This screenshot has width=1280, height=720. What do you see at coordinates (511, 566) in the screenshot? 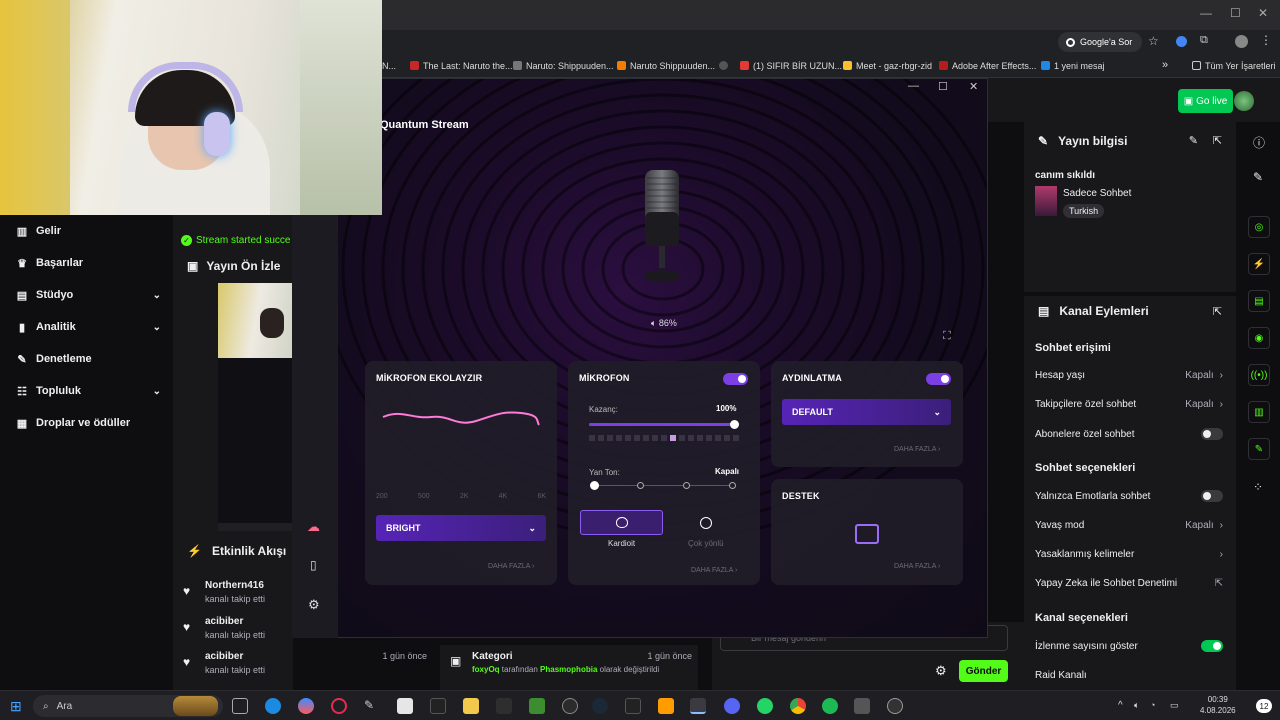
I see `eq-more-link: DAHA FAZLA ›` at bounding box center [511, 566].